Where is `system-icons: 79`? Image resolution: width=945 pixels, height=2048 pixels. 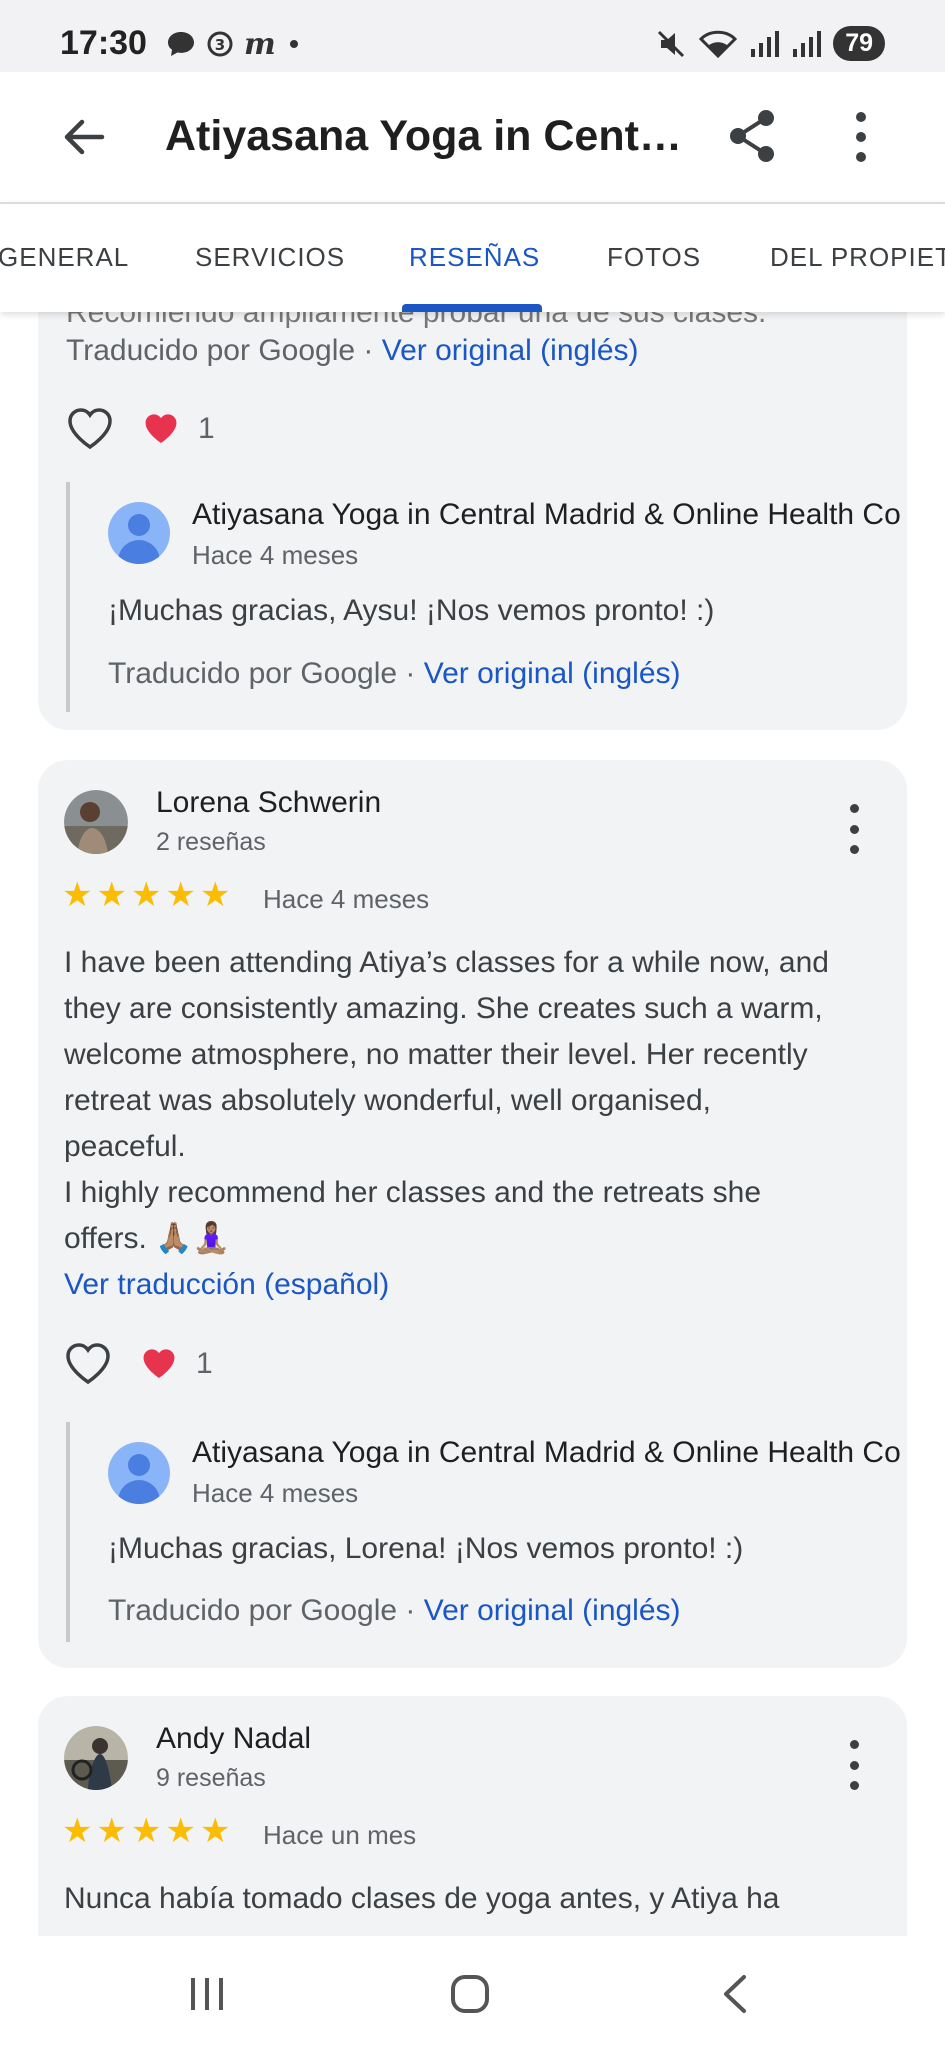 system-icons: 79 is located at coordinates (770, 43).